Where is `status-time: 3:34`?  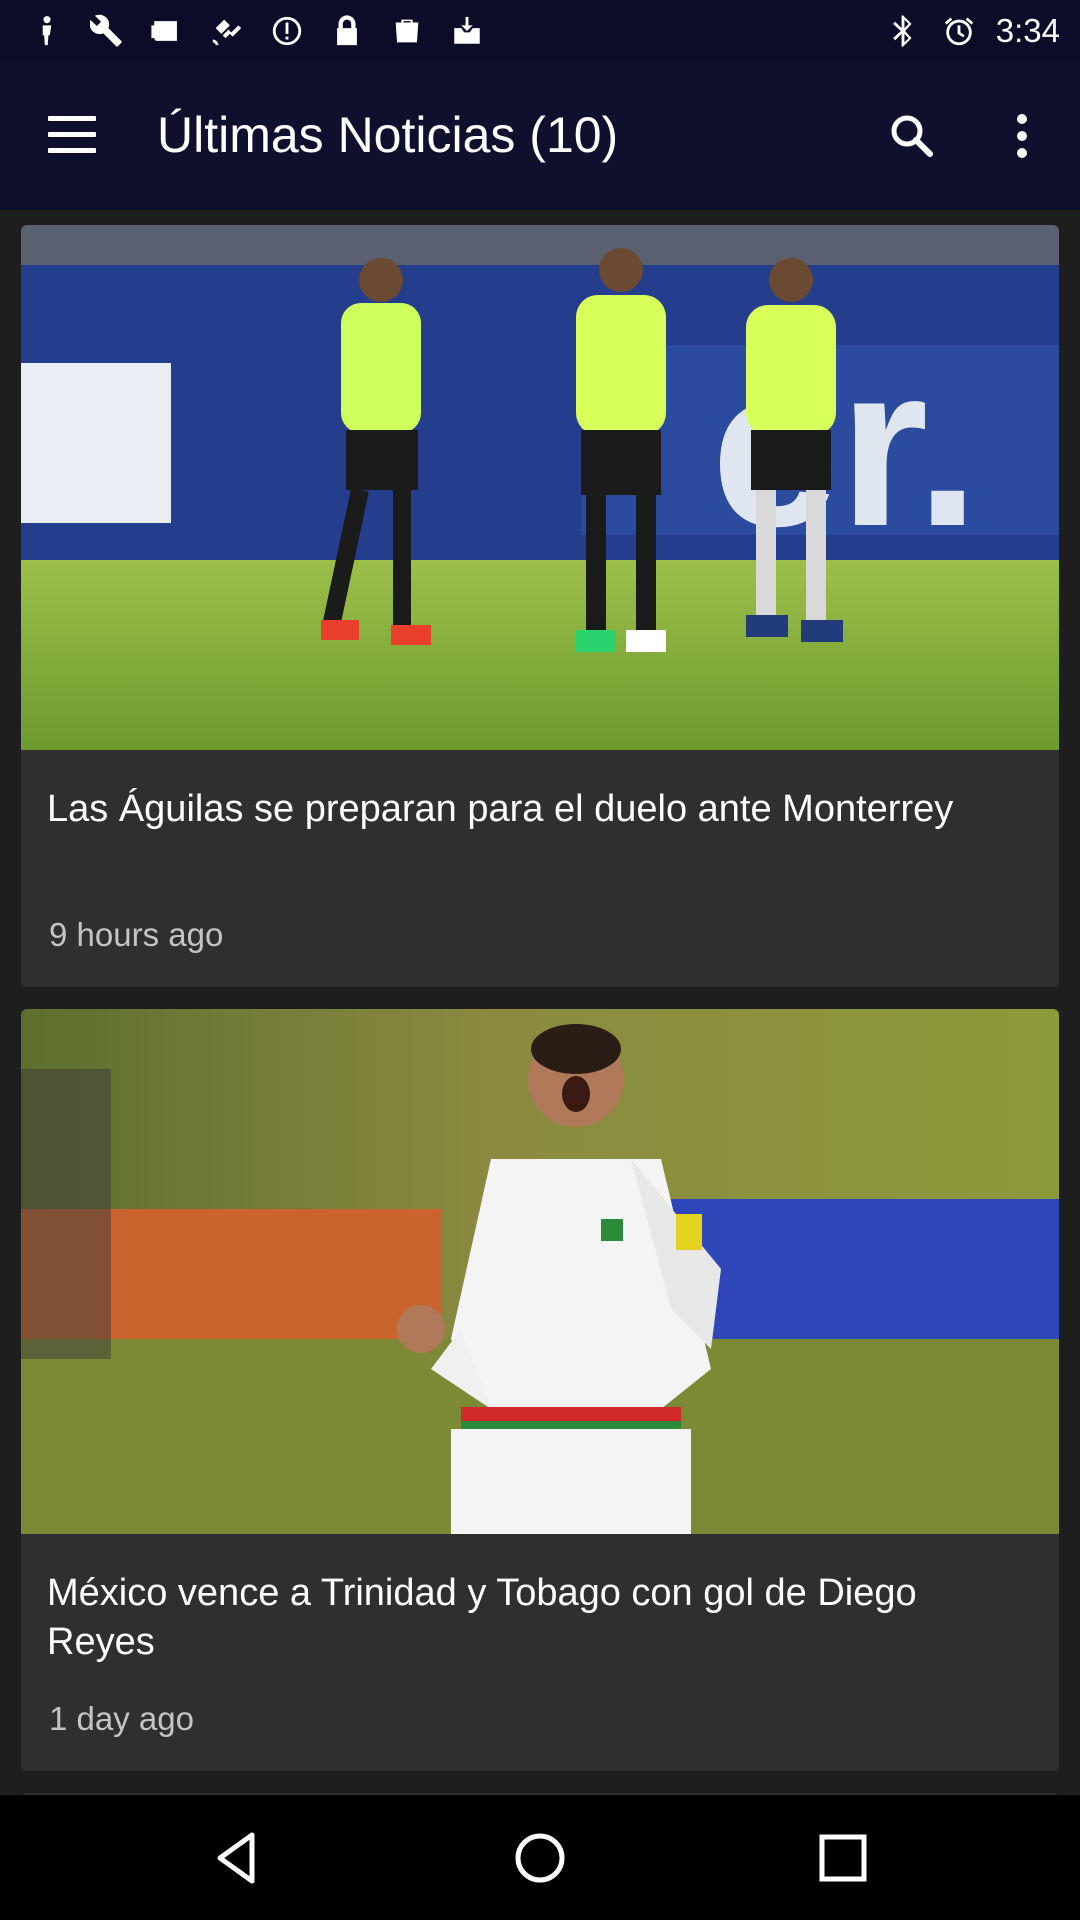
status-time: 3:34 is located at coordinates (1027, 30).